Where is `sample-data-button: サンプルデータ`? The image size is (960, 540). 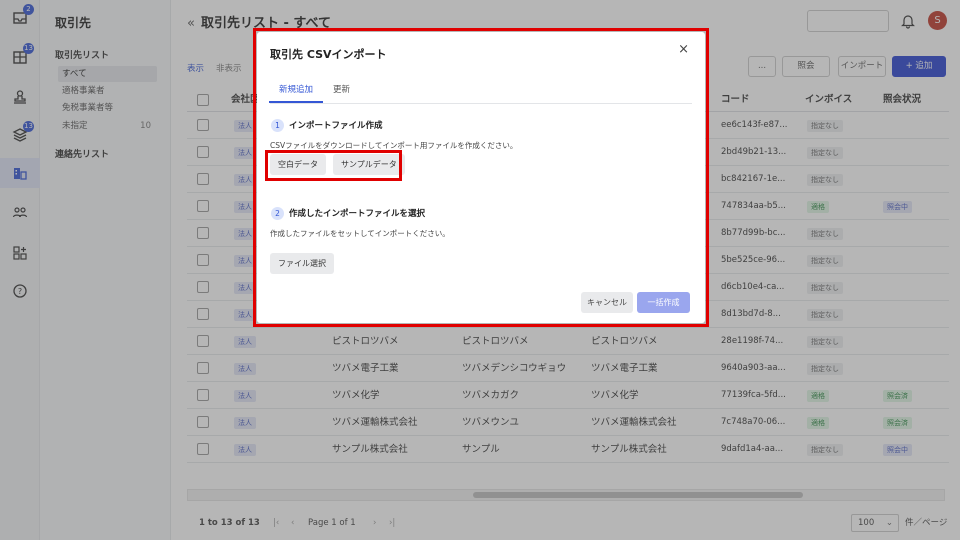
sample-data-button: サンプルデータ is located at coordinates (369, 164).